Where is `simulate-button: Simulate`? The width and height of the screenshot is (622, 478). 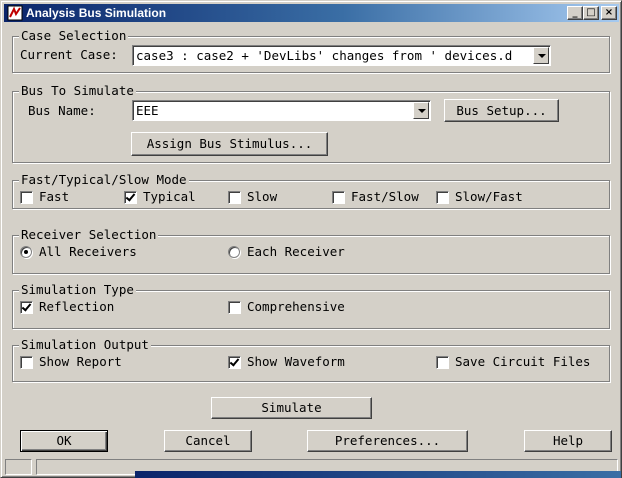
simulate-button: Simulate is located at coordinates (291, 408).